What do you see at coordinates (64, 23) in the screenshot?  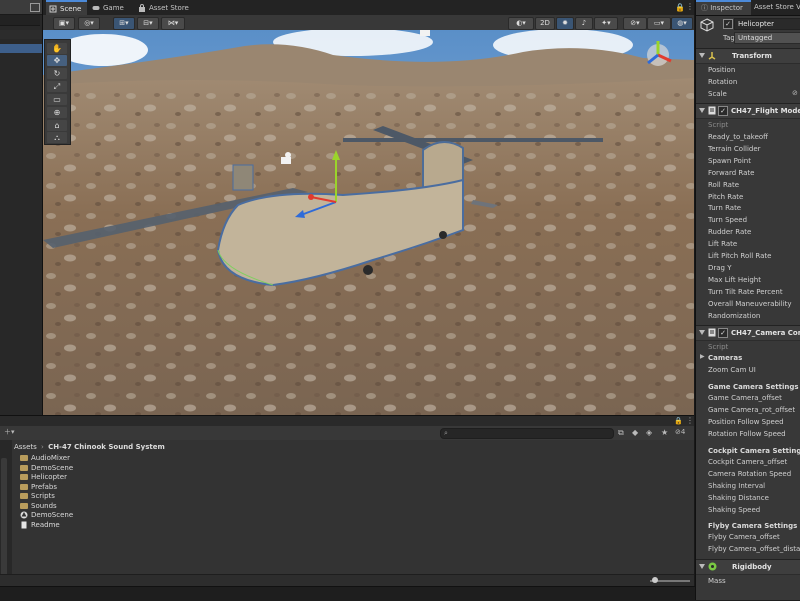 I see `draw-mode-dropdown: ▣▾` at bounding box center [64, 23].